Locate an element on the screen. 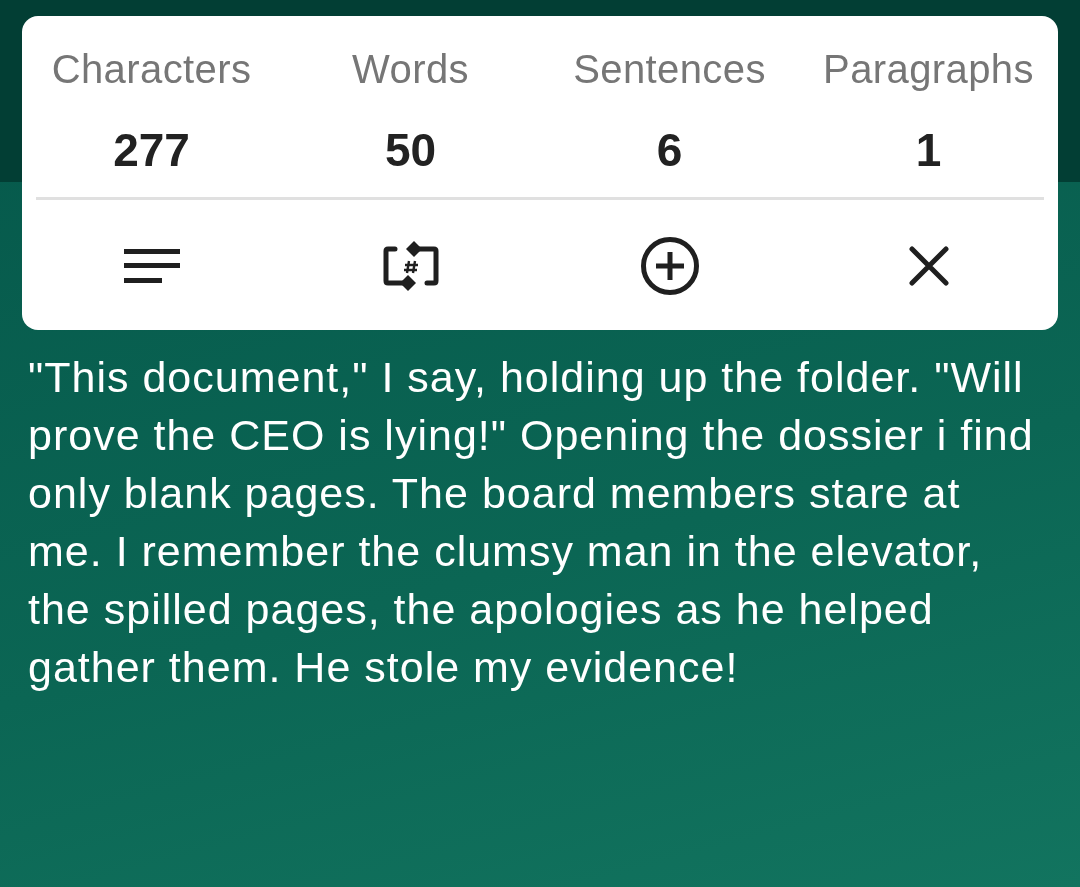  stat-label: Sentences is located at coordinates (669, 69).